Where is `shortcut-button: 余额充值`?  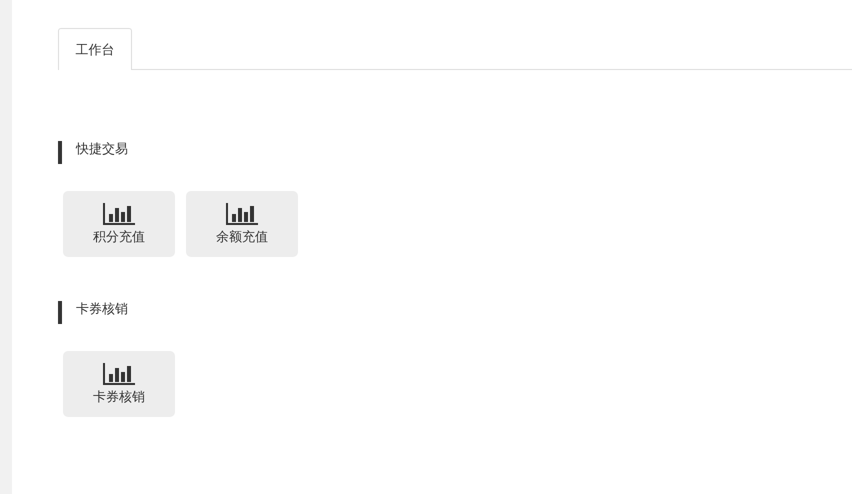 shortcut-button: 余额充值 is located at coordinates (242, 224).